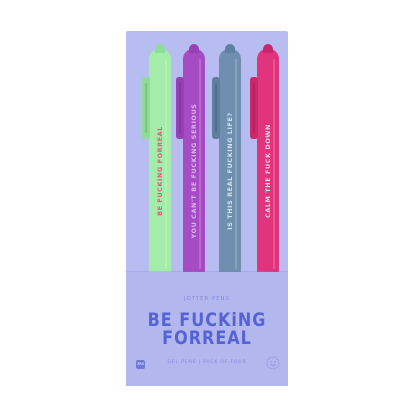  Describe the element at coordinates (268, 171) in the screenshot. I see `pen-label: CALM THE FUCK DOWN` at that location.